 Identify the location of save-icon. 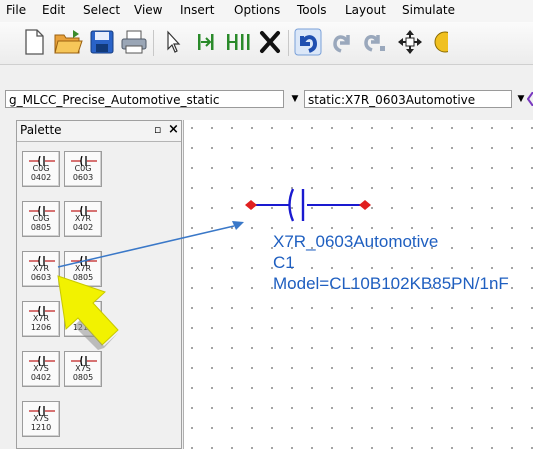
(102, 42).